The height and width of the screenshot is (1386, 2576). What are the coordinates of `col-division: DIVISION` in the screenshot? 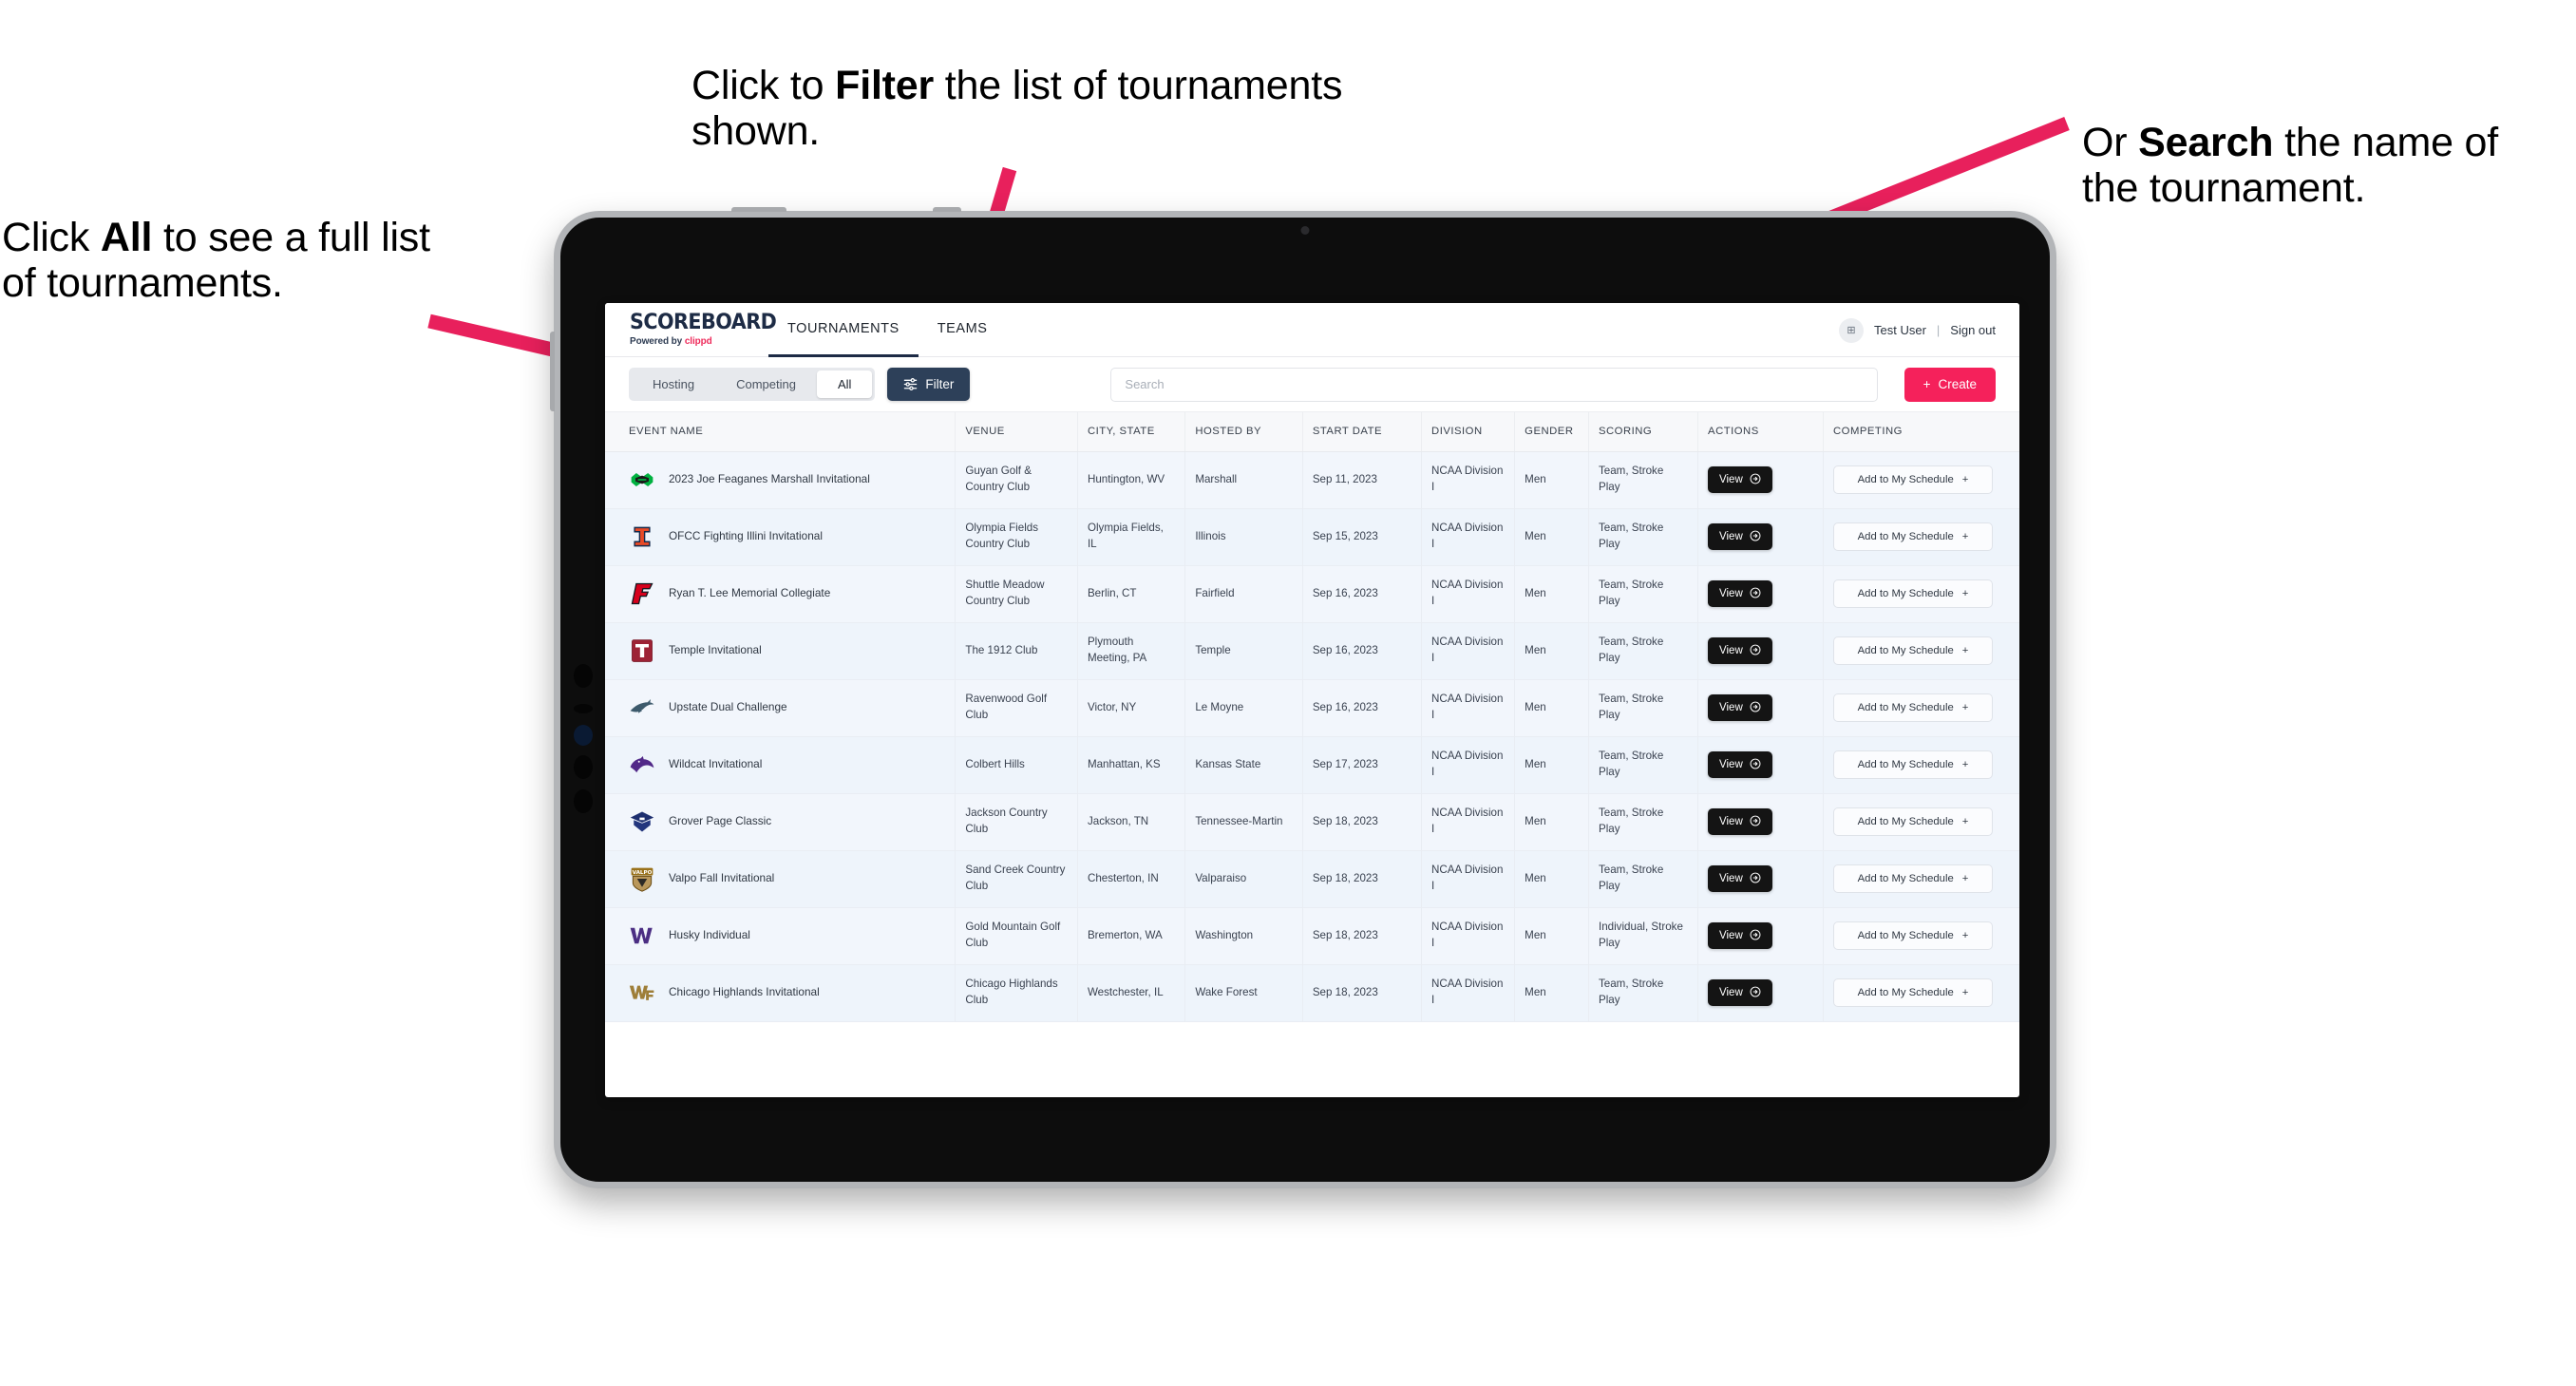 It's located at (1468, 432).